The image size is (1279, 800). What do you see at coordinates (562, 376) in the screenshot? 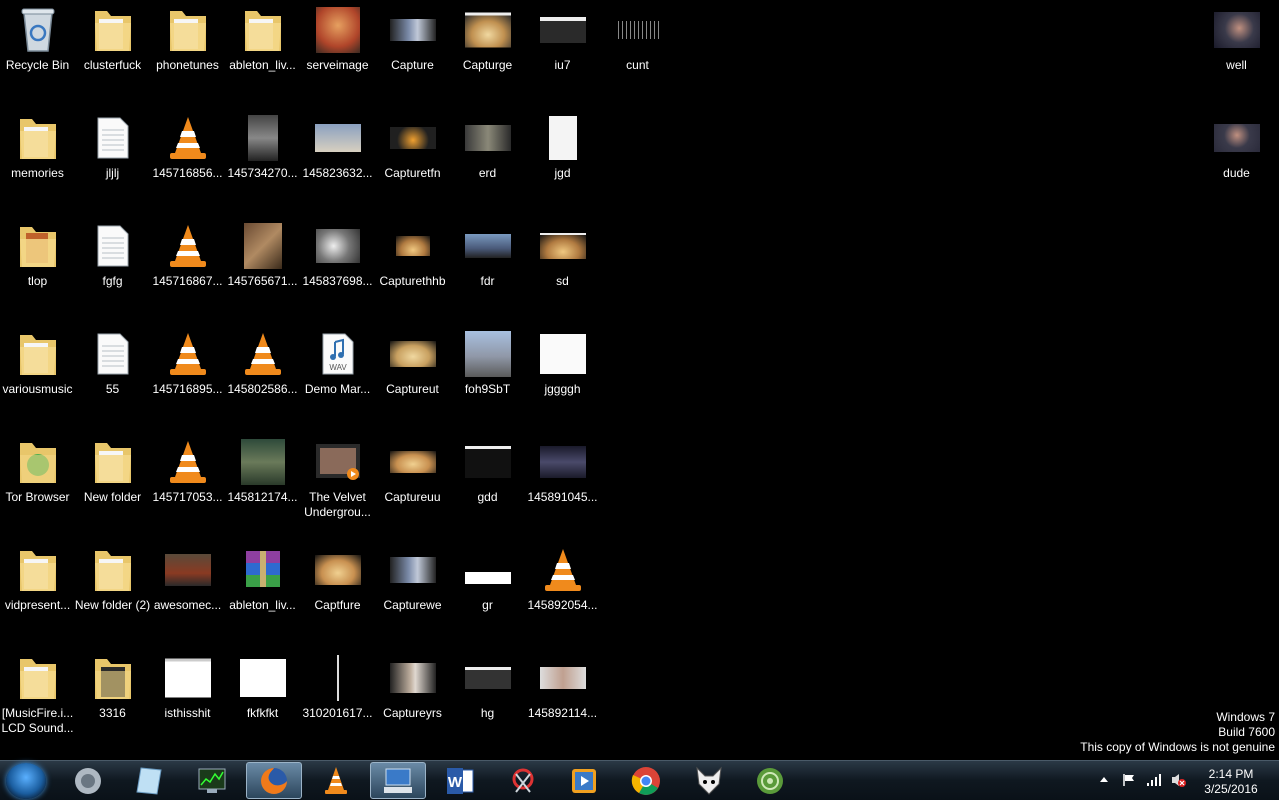
I see `desktop-icon-jggggh: jggggh` at bounding box center [562, 376].